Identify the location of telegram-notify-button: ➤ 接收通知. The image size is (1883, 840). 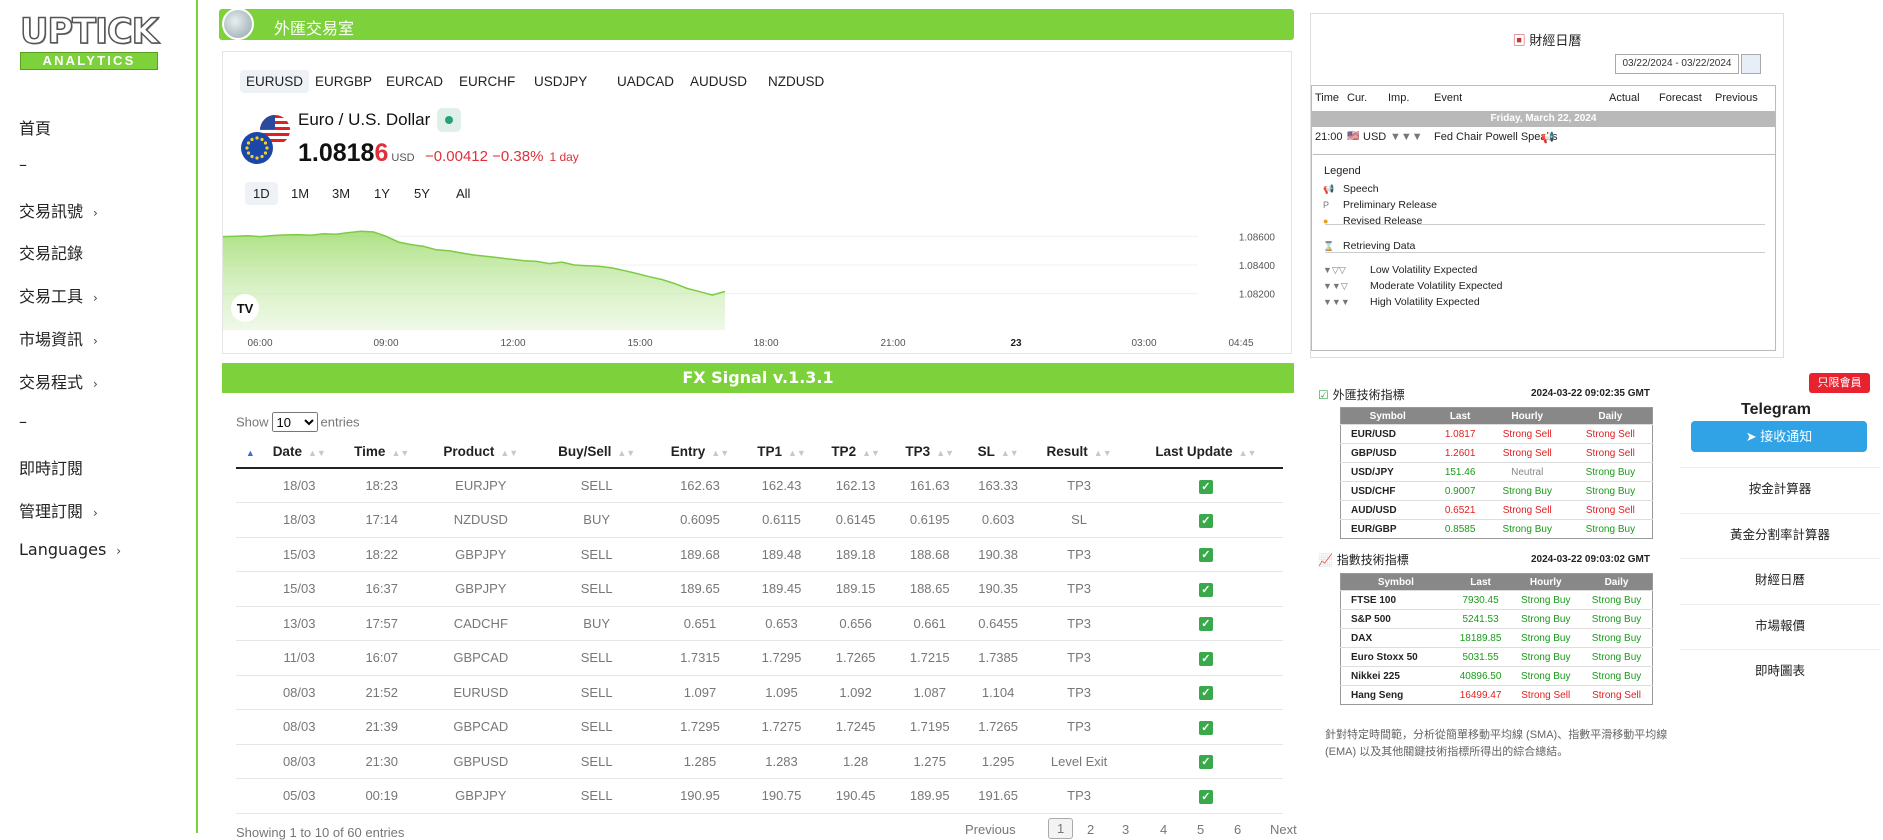
(1779, 436).